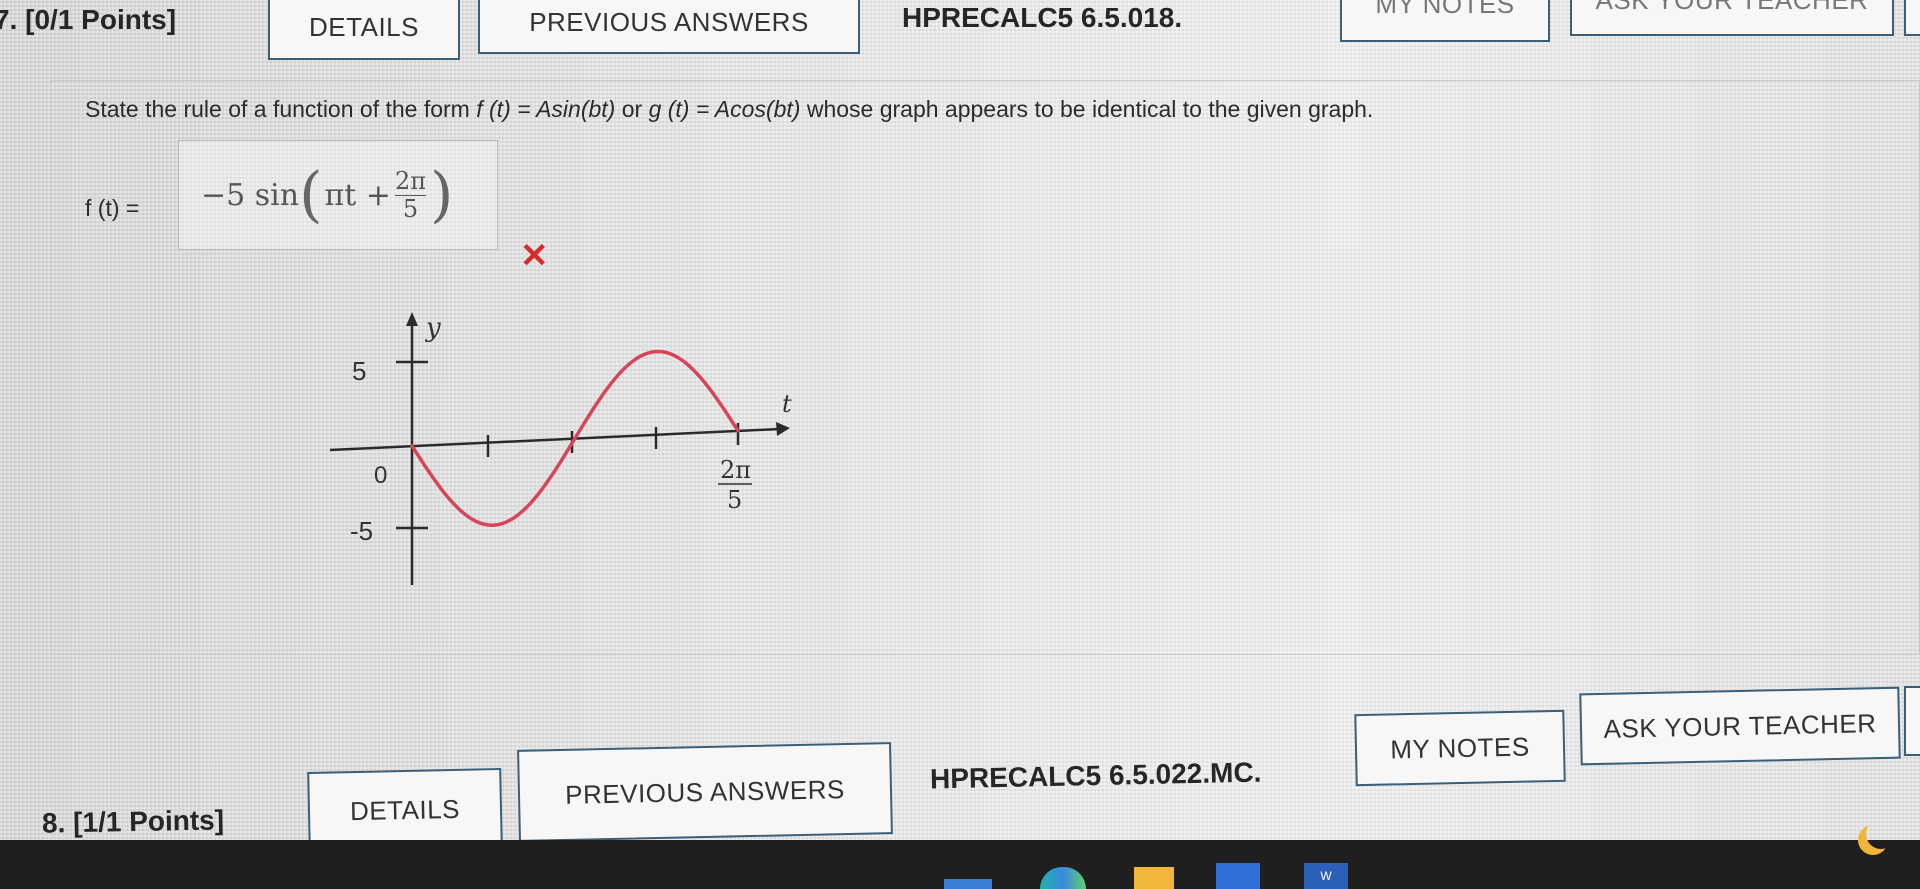 This screenshot has width=1920, height=889. What do you see at coordinates (442, 195) in the screenshot?
I see `right-paren: )` at bounding box center [442, 195].